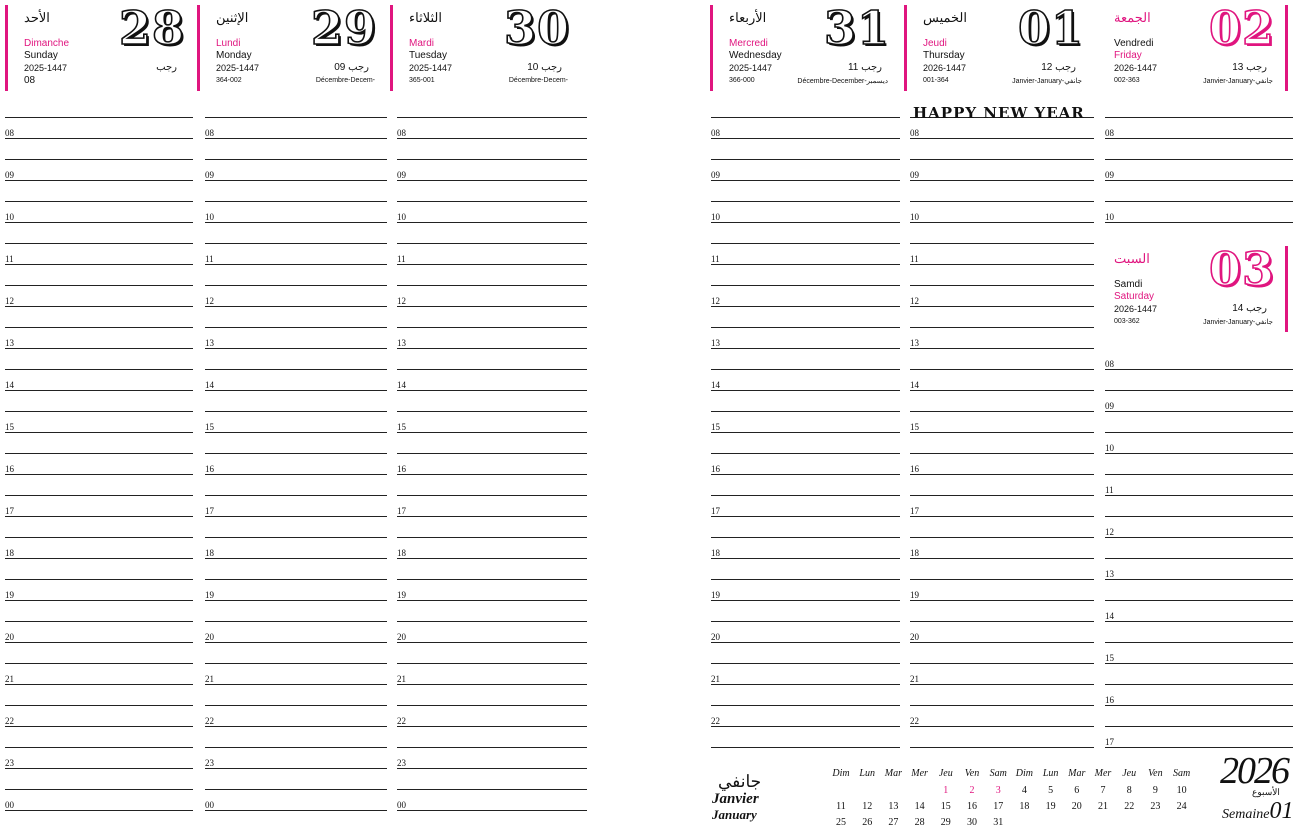 The width and height of the screenshot is (1296, 830). Describe the element at coordinates (1246, 814) in the screenshot. I see `week-label: Semaine` at that location.